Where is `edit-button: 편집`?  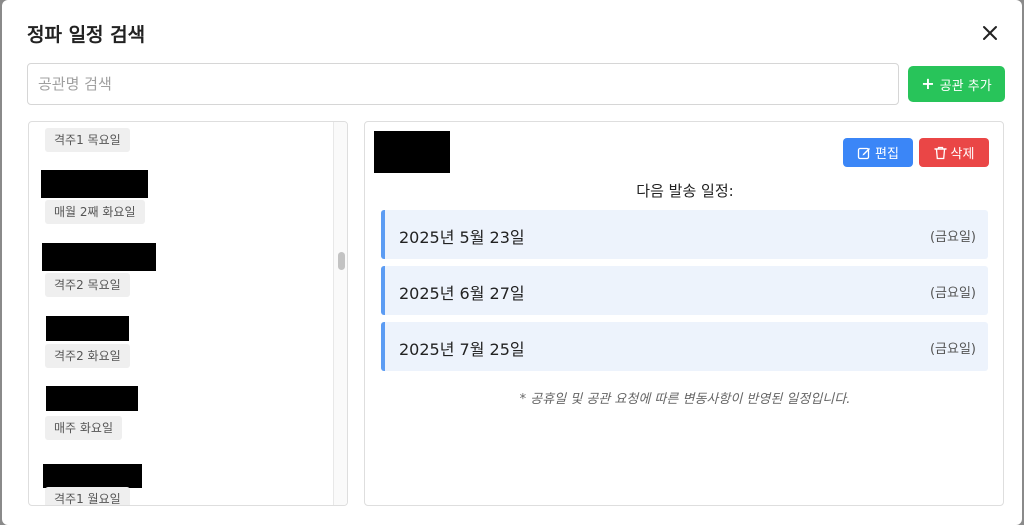
edit-button: 편집 is located at coordinates (878, 152).